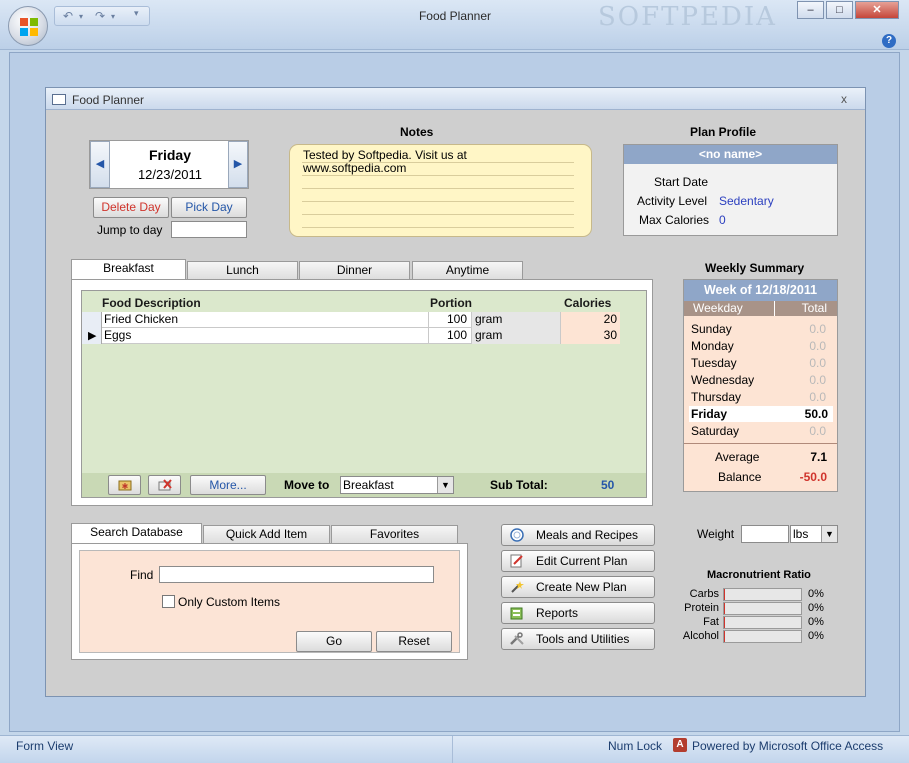 This screenshot has height=763, width=909. Describe the element at coordinates (264, 320) in the screenshot. I see `food-cell: Fried Chicken` at that location.